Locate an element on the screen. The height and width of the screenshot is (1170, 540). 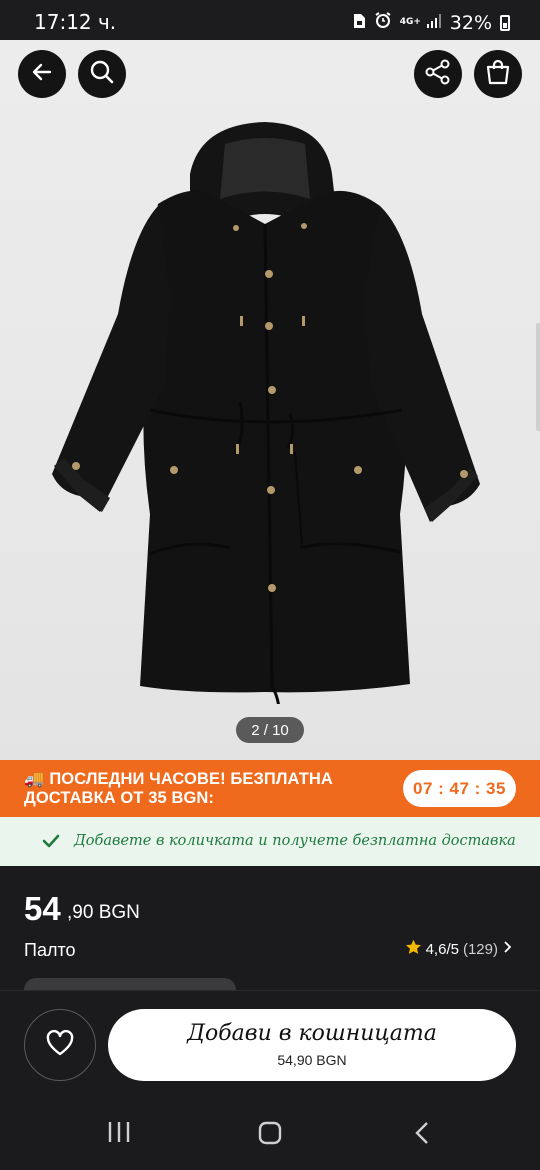
favorite-button is located at coordinates (60, 1045).